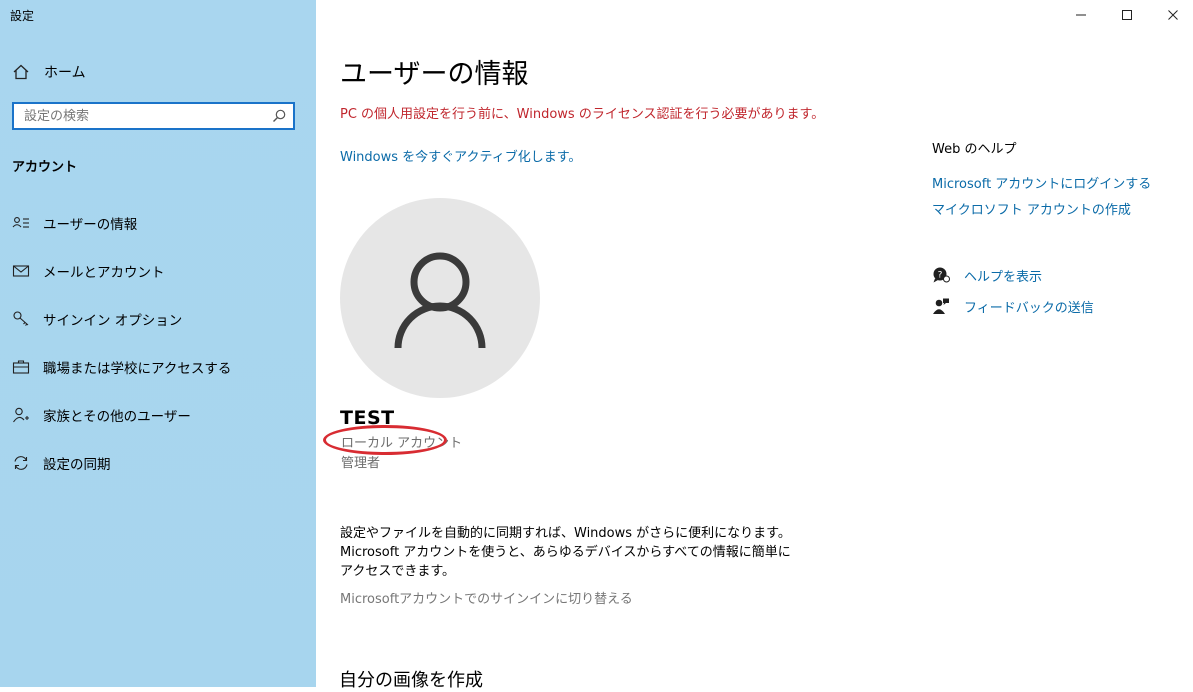 This screenshot has width=1193, height=692. I want to click on sidebar-item-label: サインイン オプション, so click(113, 321).